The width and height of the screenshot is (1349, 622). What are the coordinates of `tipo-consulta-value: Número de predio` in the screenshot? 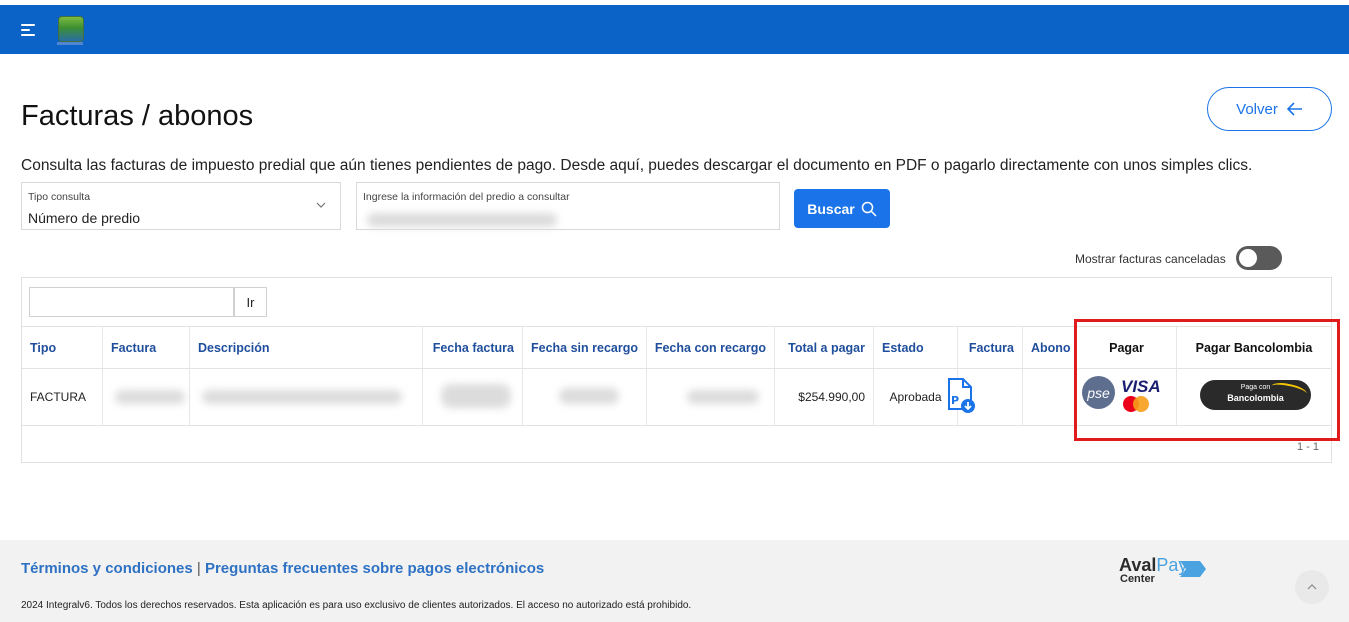 It's located at (84, 218).